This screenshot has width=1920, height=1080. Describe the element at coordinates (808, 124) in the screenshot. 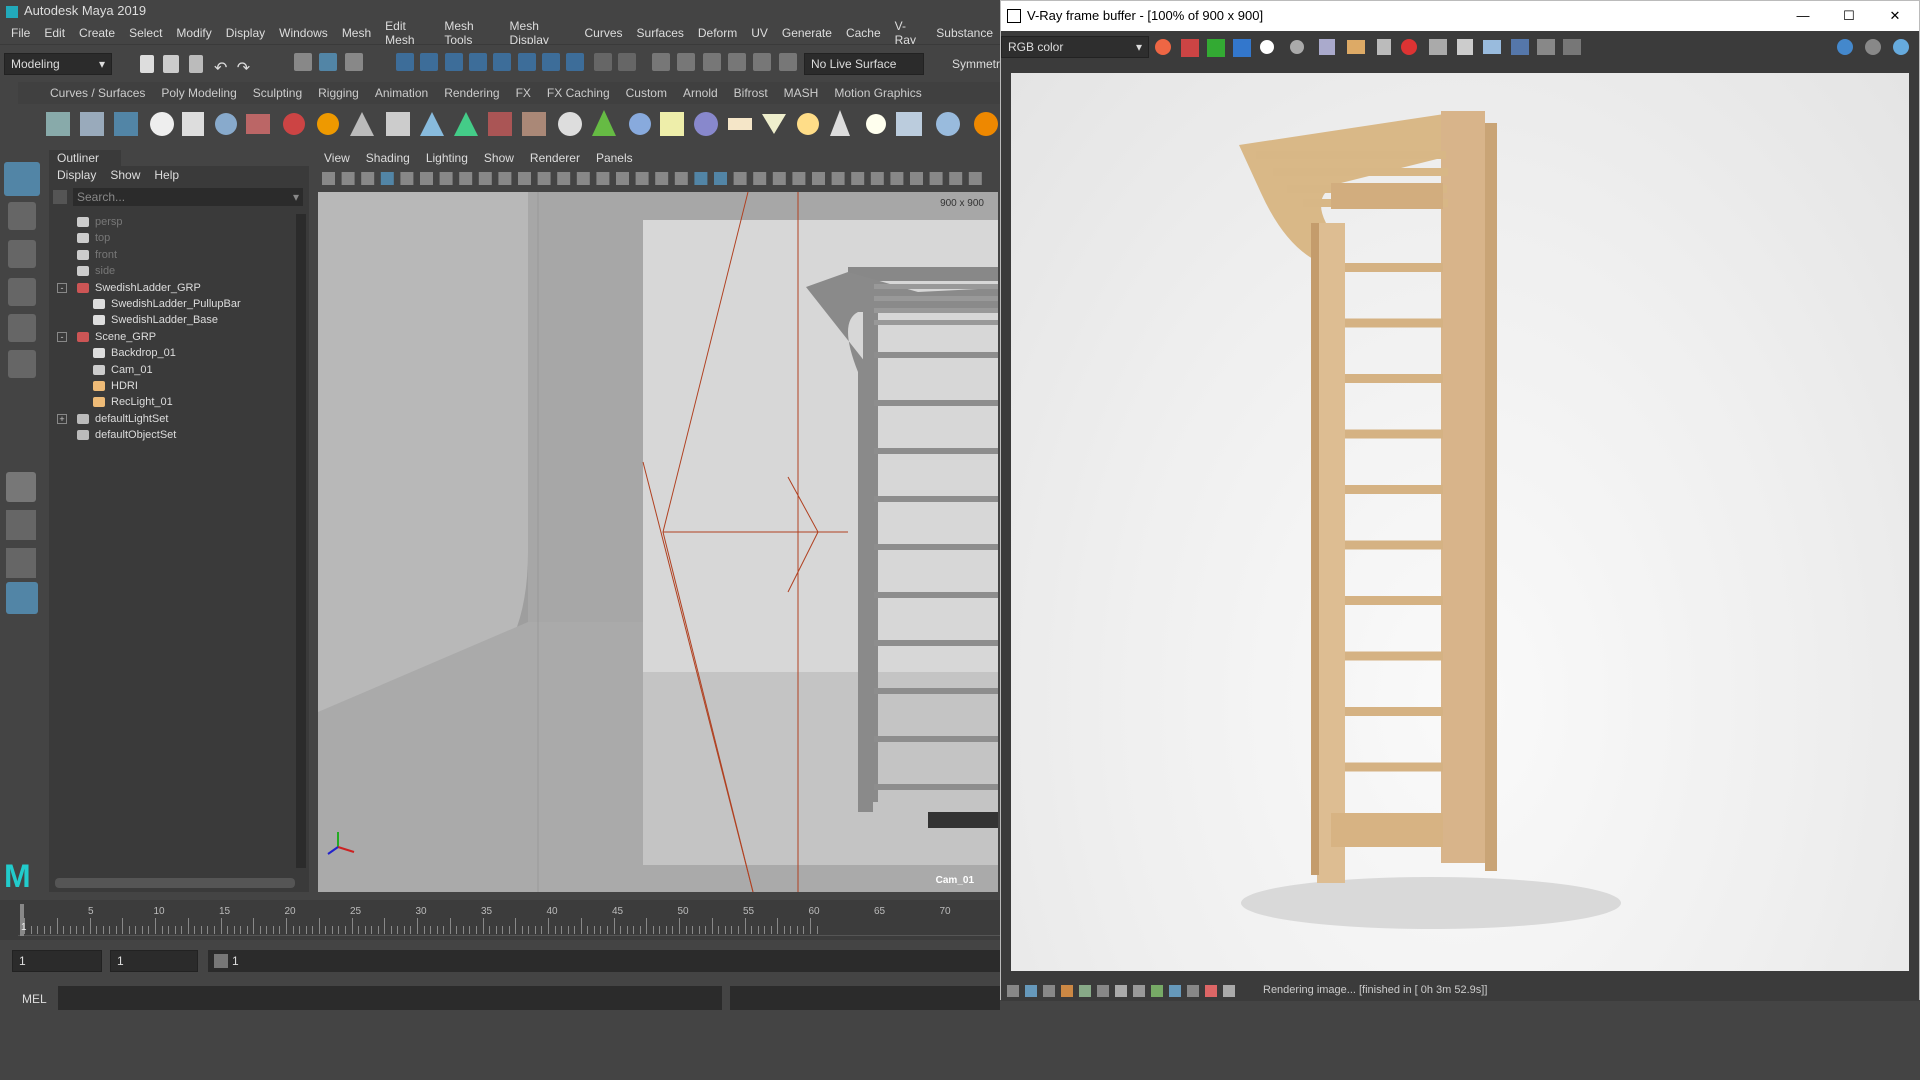

I see `vray-sun-icon` at that location.